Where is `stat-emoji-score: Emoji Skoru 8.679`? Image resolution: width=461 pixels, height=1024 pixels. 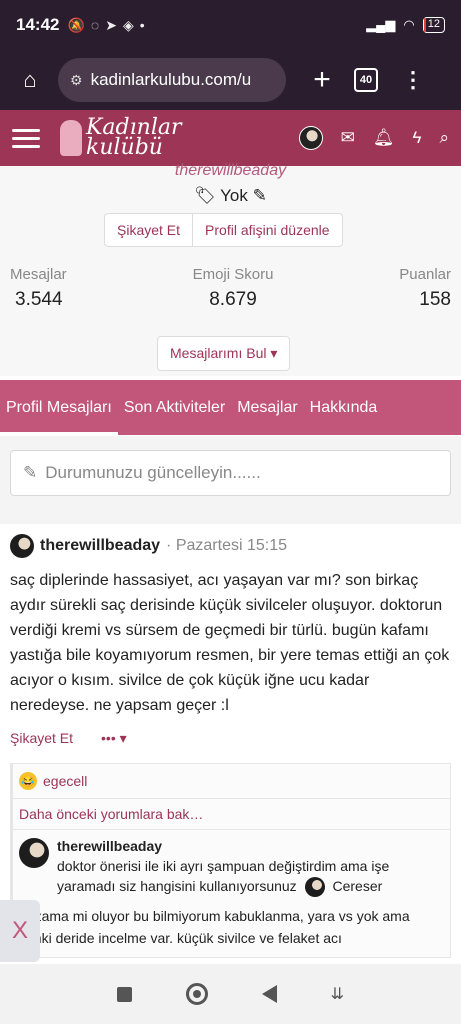 stat-emoji-score: Emoji Skoru 8.679 is located at coordinates (233, 288).